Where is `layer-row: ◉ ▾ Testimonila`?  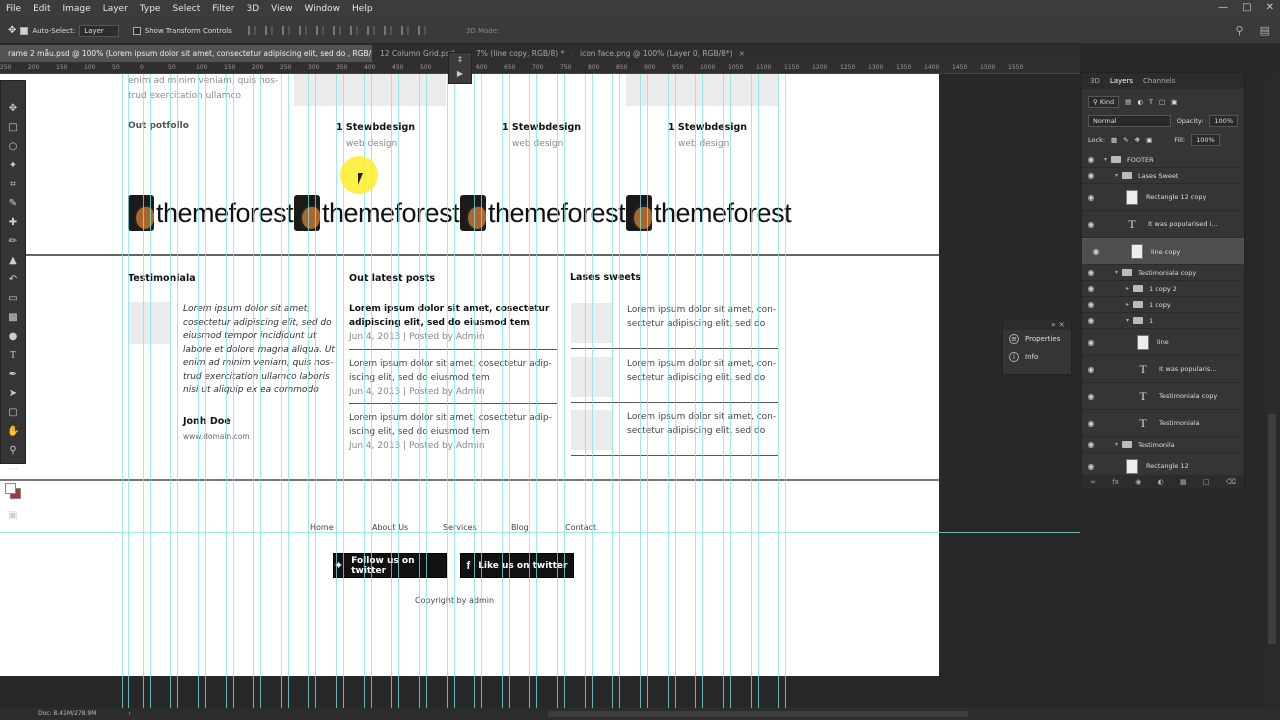 layer-row: ◉ ▾ Testimonila is located at coordinates (1163, 445).